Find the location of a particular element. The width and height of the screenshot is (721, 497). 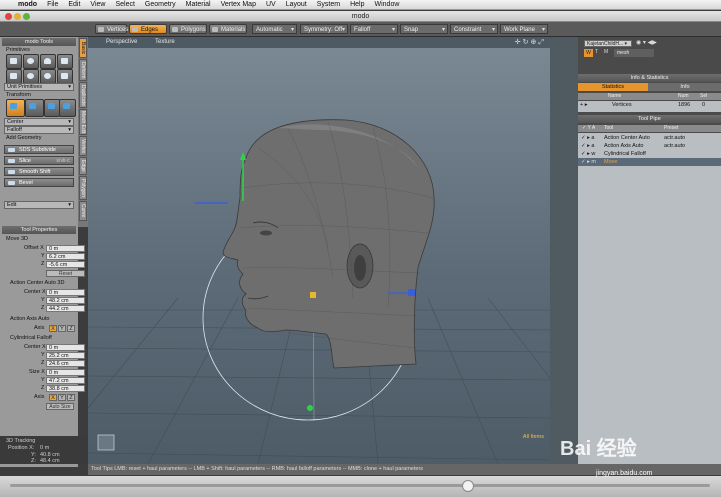

tab-duplicate: Duplicate is located at coordinates (83, 95).